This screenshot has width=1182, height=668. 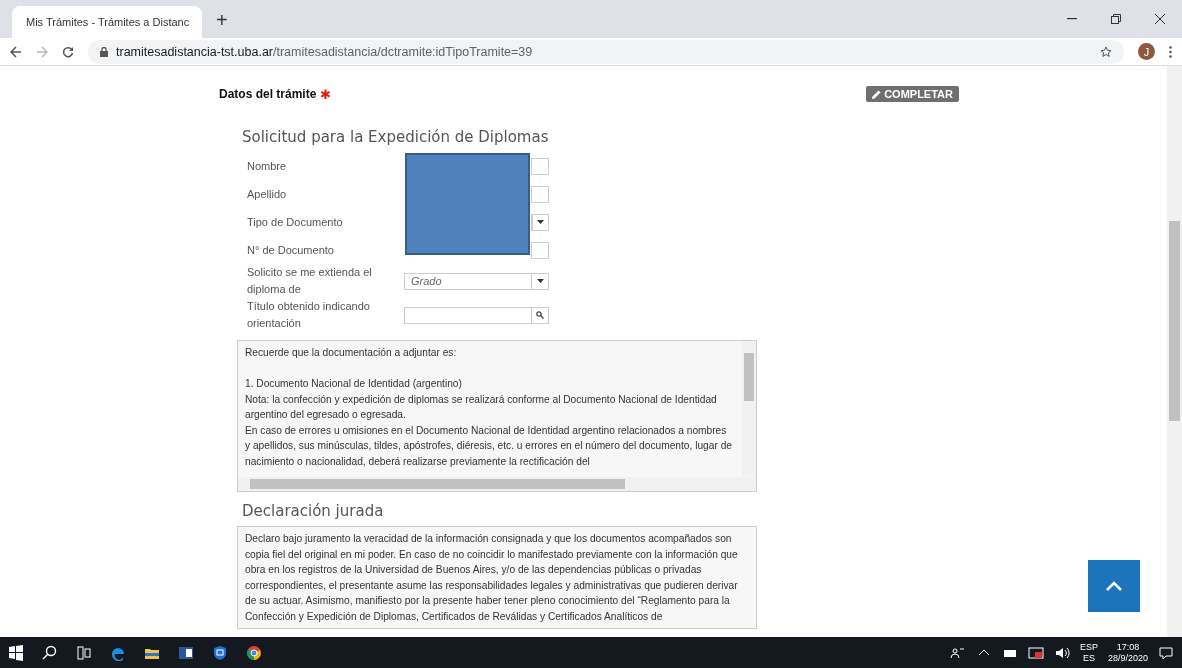 I want to click on field-label: Nombre, so click(x=267, y=166).